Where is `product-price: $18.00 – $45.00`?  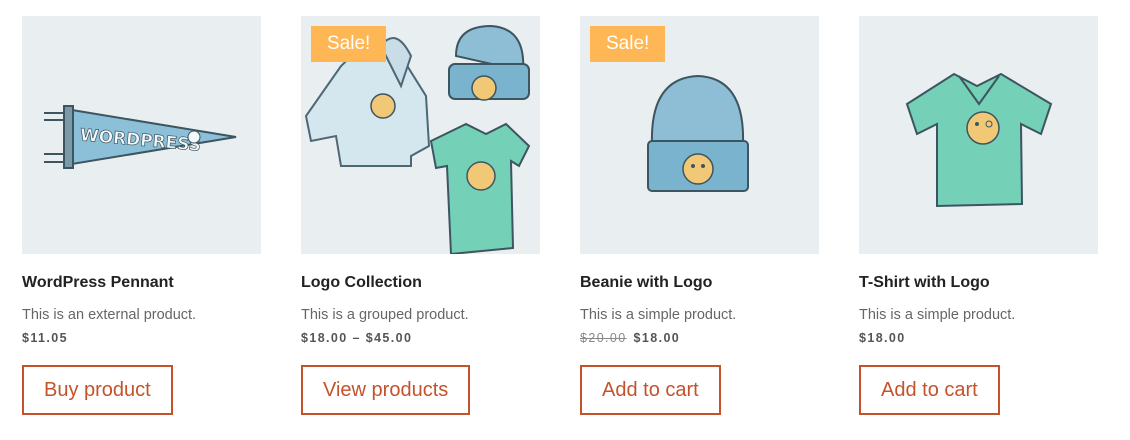 product-price: $18.00 – $45.00 is located at coordinates (357, 338).